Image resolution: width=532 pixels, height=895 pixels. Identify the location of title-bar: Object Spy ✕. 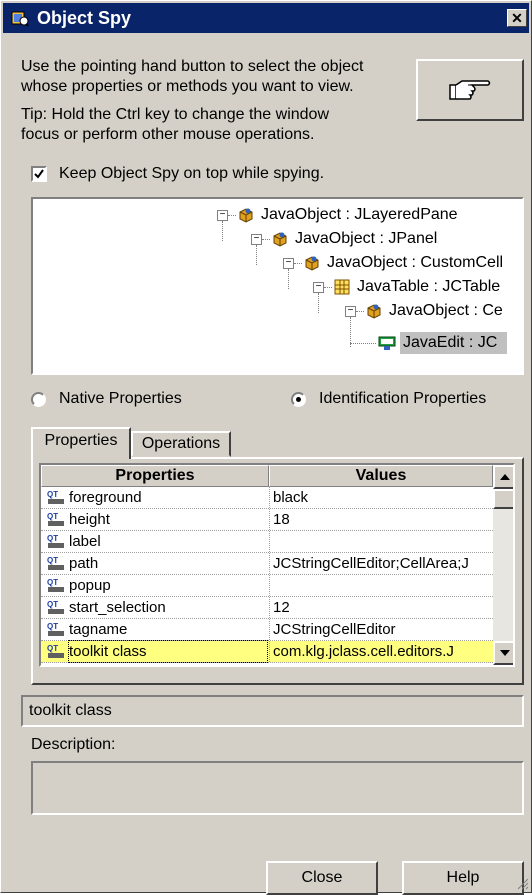
(266, 18).